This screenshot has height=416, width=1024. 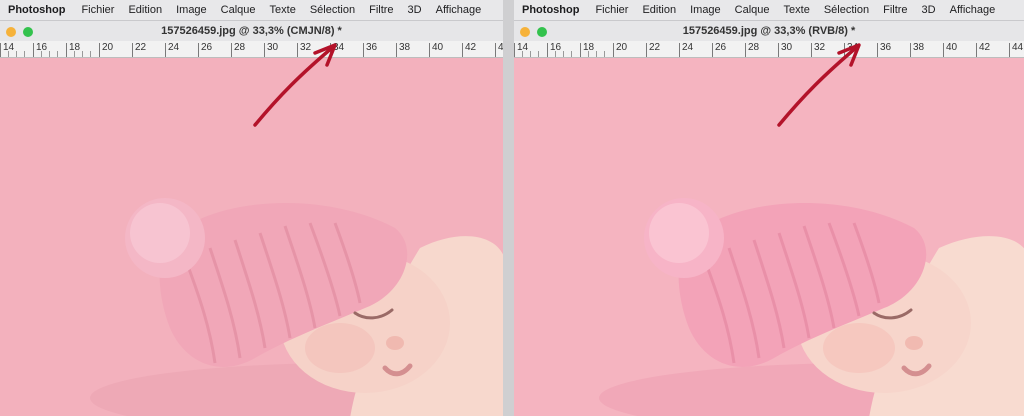 I want to click on document-titlebar: 157526459.jpg @ 33,3% (CMJN/8) *, so click(x=251, y=31).